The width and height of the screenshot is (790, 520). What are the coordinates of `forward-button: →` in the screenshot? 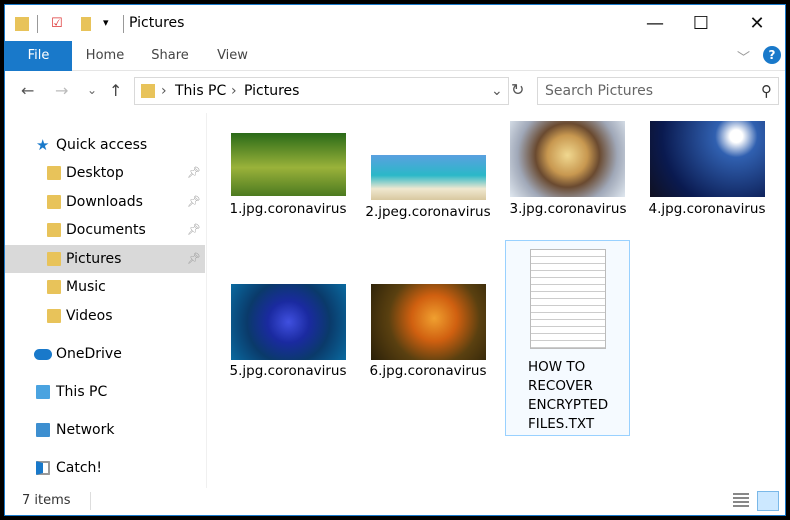 It's located at (61, 90).